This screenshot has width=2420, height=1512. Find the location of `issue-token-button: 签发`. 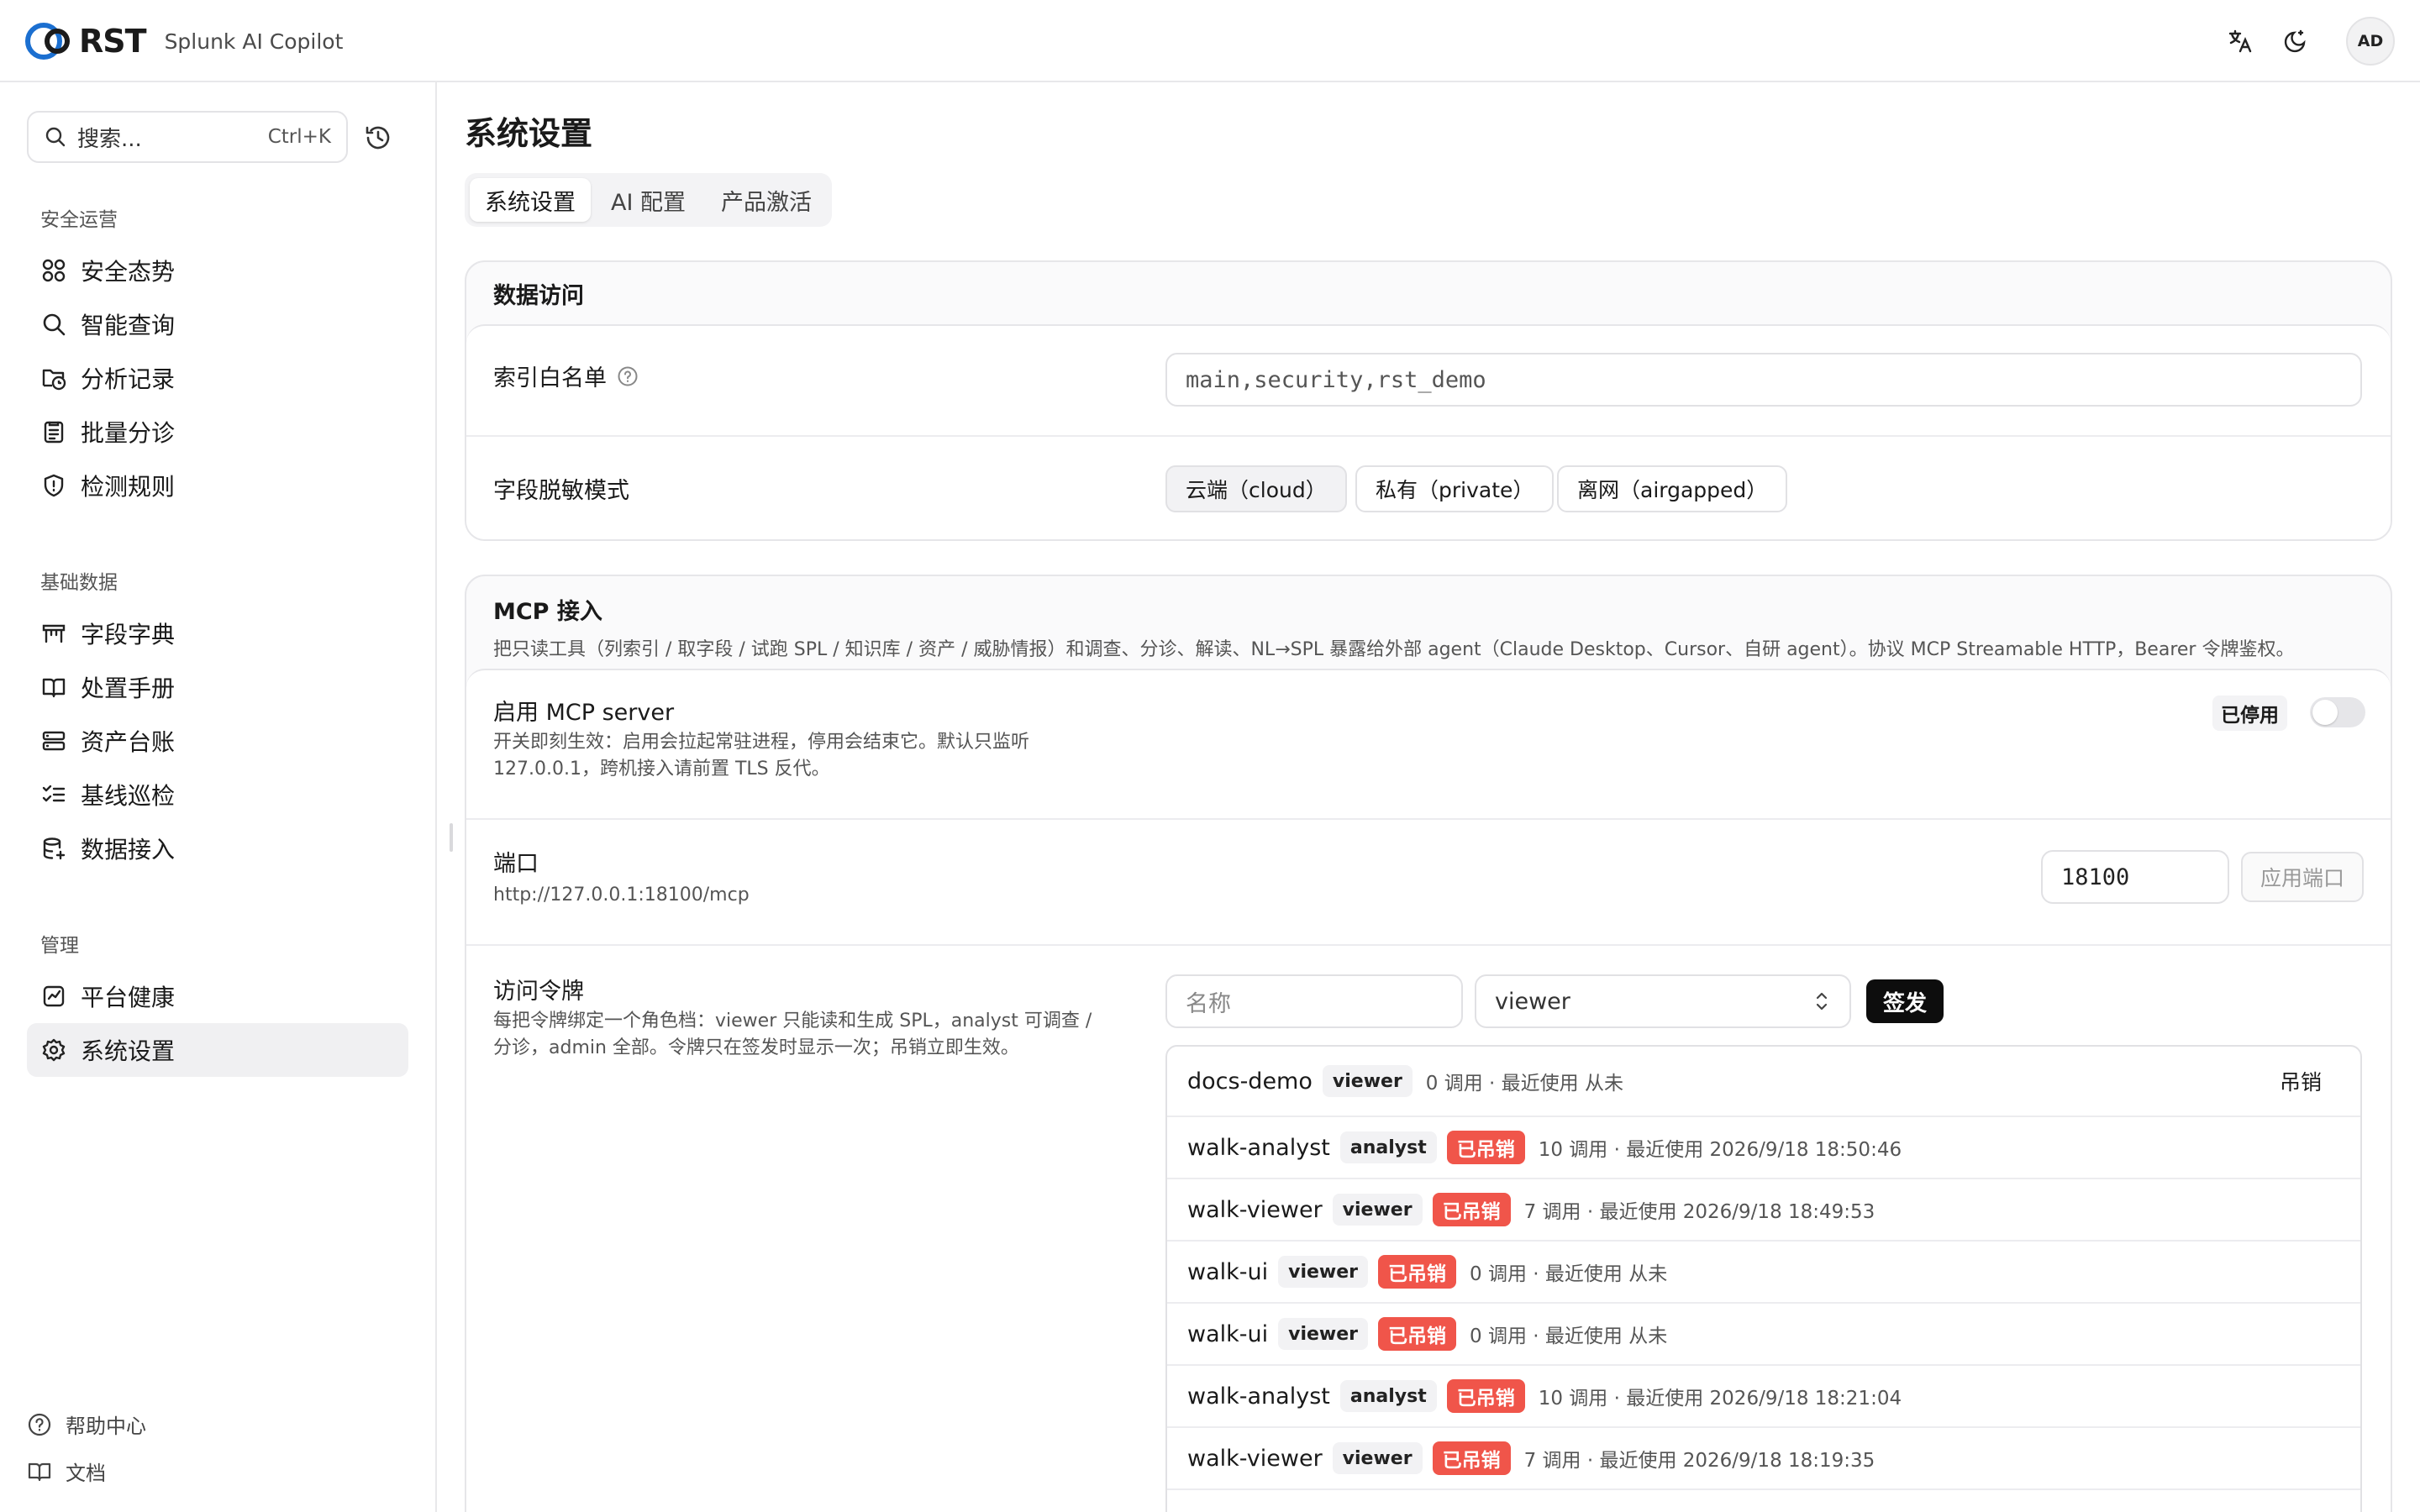

issue-token-button: 签发 is located at coordinates (1905, 1001).